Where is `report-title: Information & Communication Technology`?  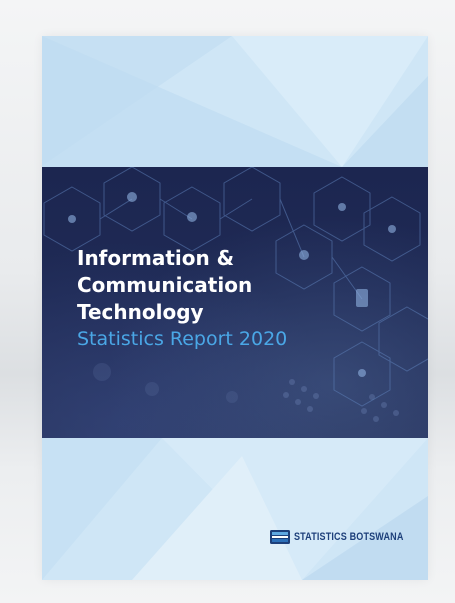 report-title: Information & Communication Technology is located at coordinates (164, 285).